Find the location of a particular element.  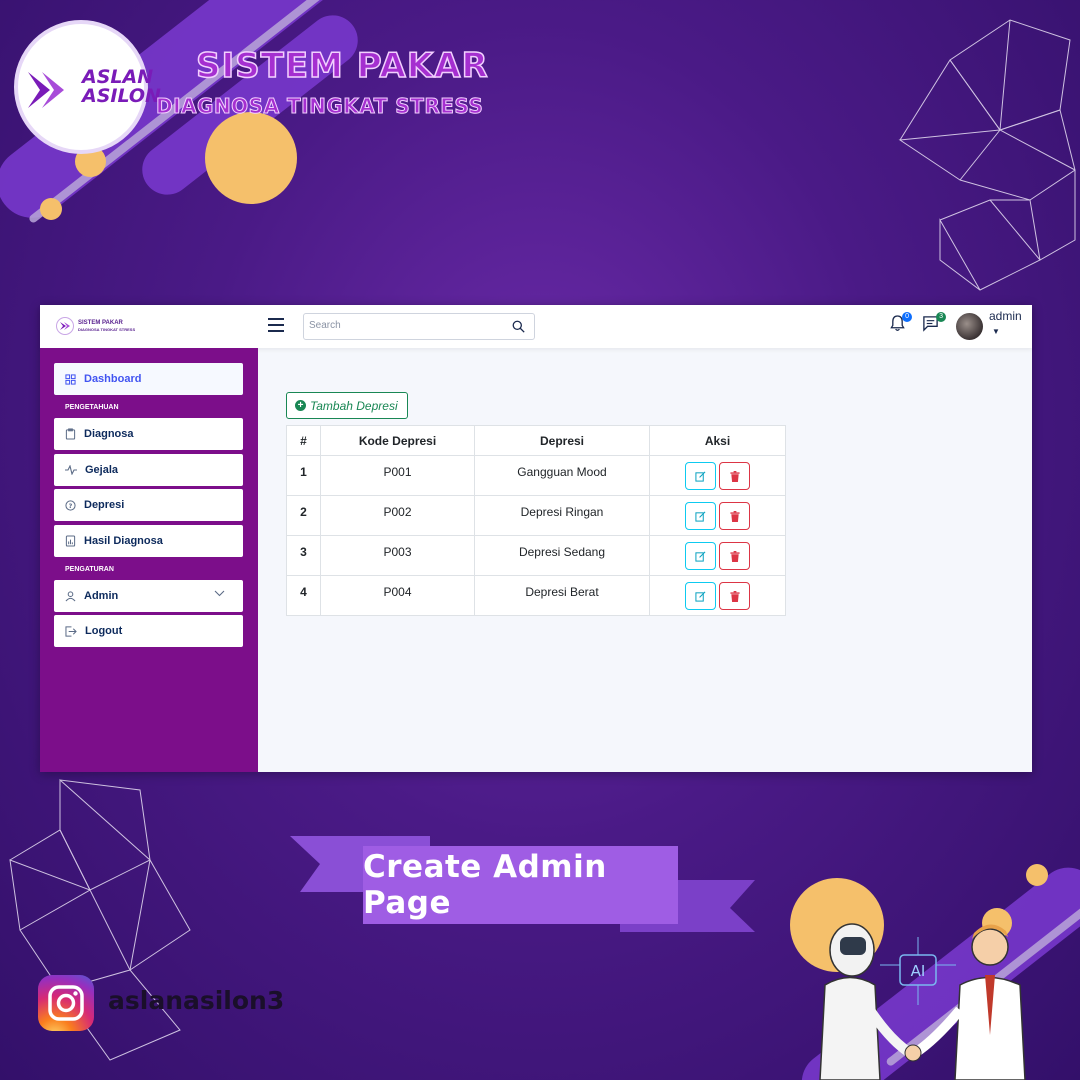

table-row: 2 P002 Depresi Ringan is located at coordinates (536, 515).